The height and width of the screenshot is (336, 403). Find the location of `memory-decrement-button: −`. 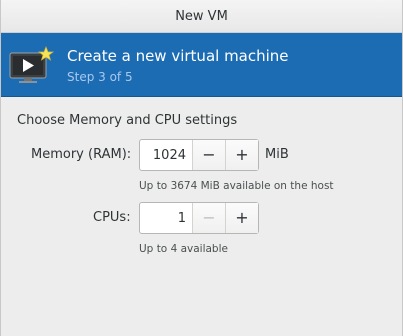

memory-decrement-button: − is located at coordinates (208, 155).